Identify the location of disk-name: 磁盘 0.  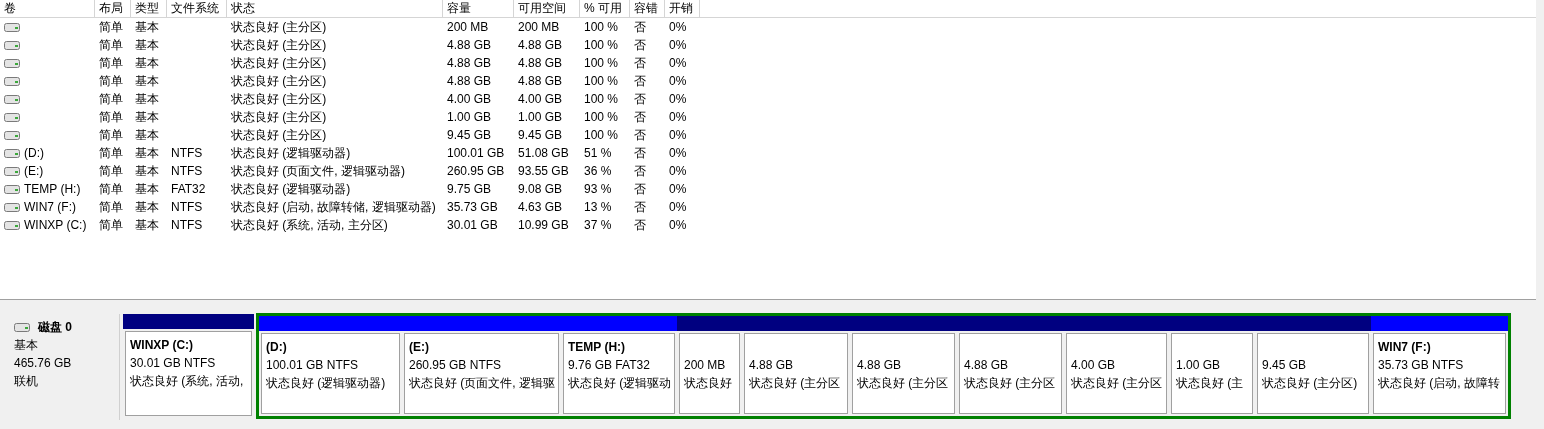
(55, 327).